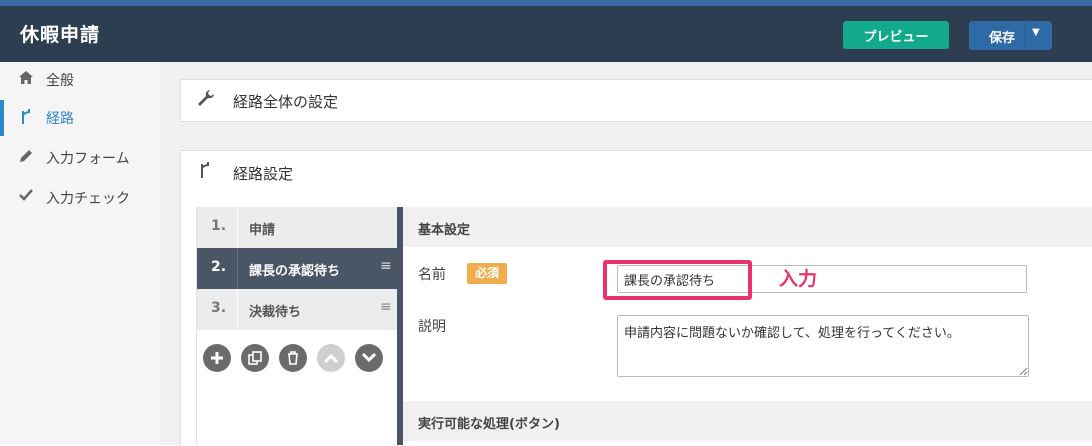 The width and height of the screenshot is (1092, 446). Describe the element at coordinates (297, 228) in the screenshot. I see `step-item: 1. 申請` at that location.